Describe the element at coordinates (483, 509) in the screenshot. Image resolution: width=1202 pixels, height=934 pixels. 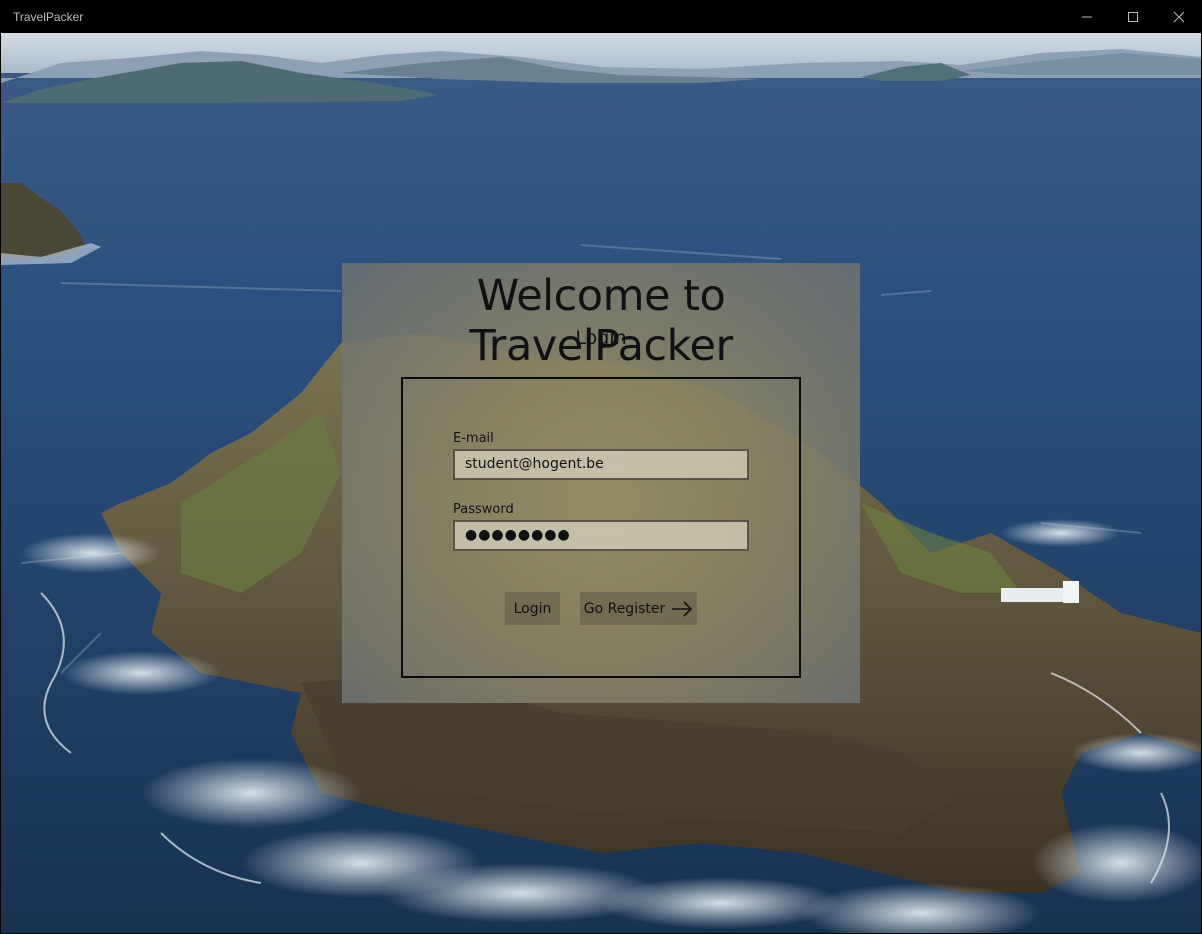
I see `password-label: Password` at that location.